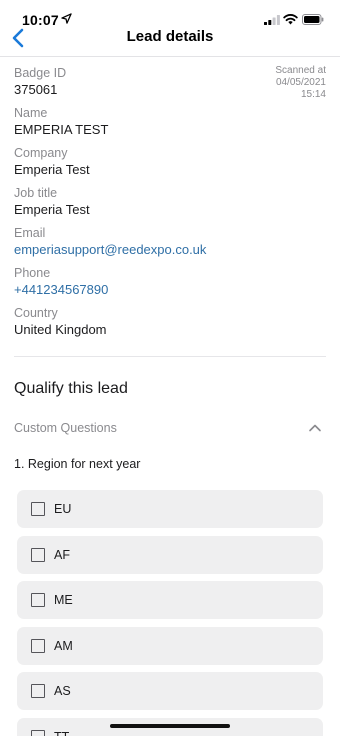 The width and height of the screenshot is (340, 736). I want to click on nav-bar: Lead details, so click(170, 41).